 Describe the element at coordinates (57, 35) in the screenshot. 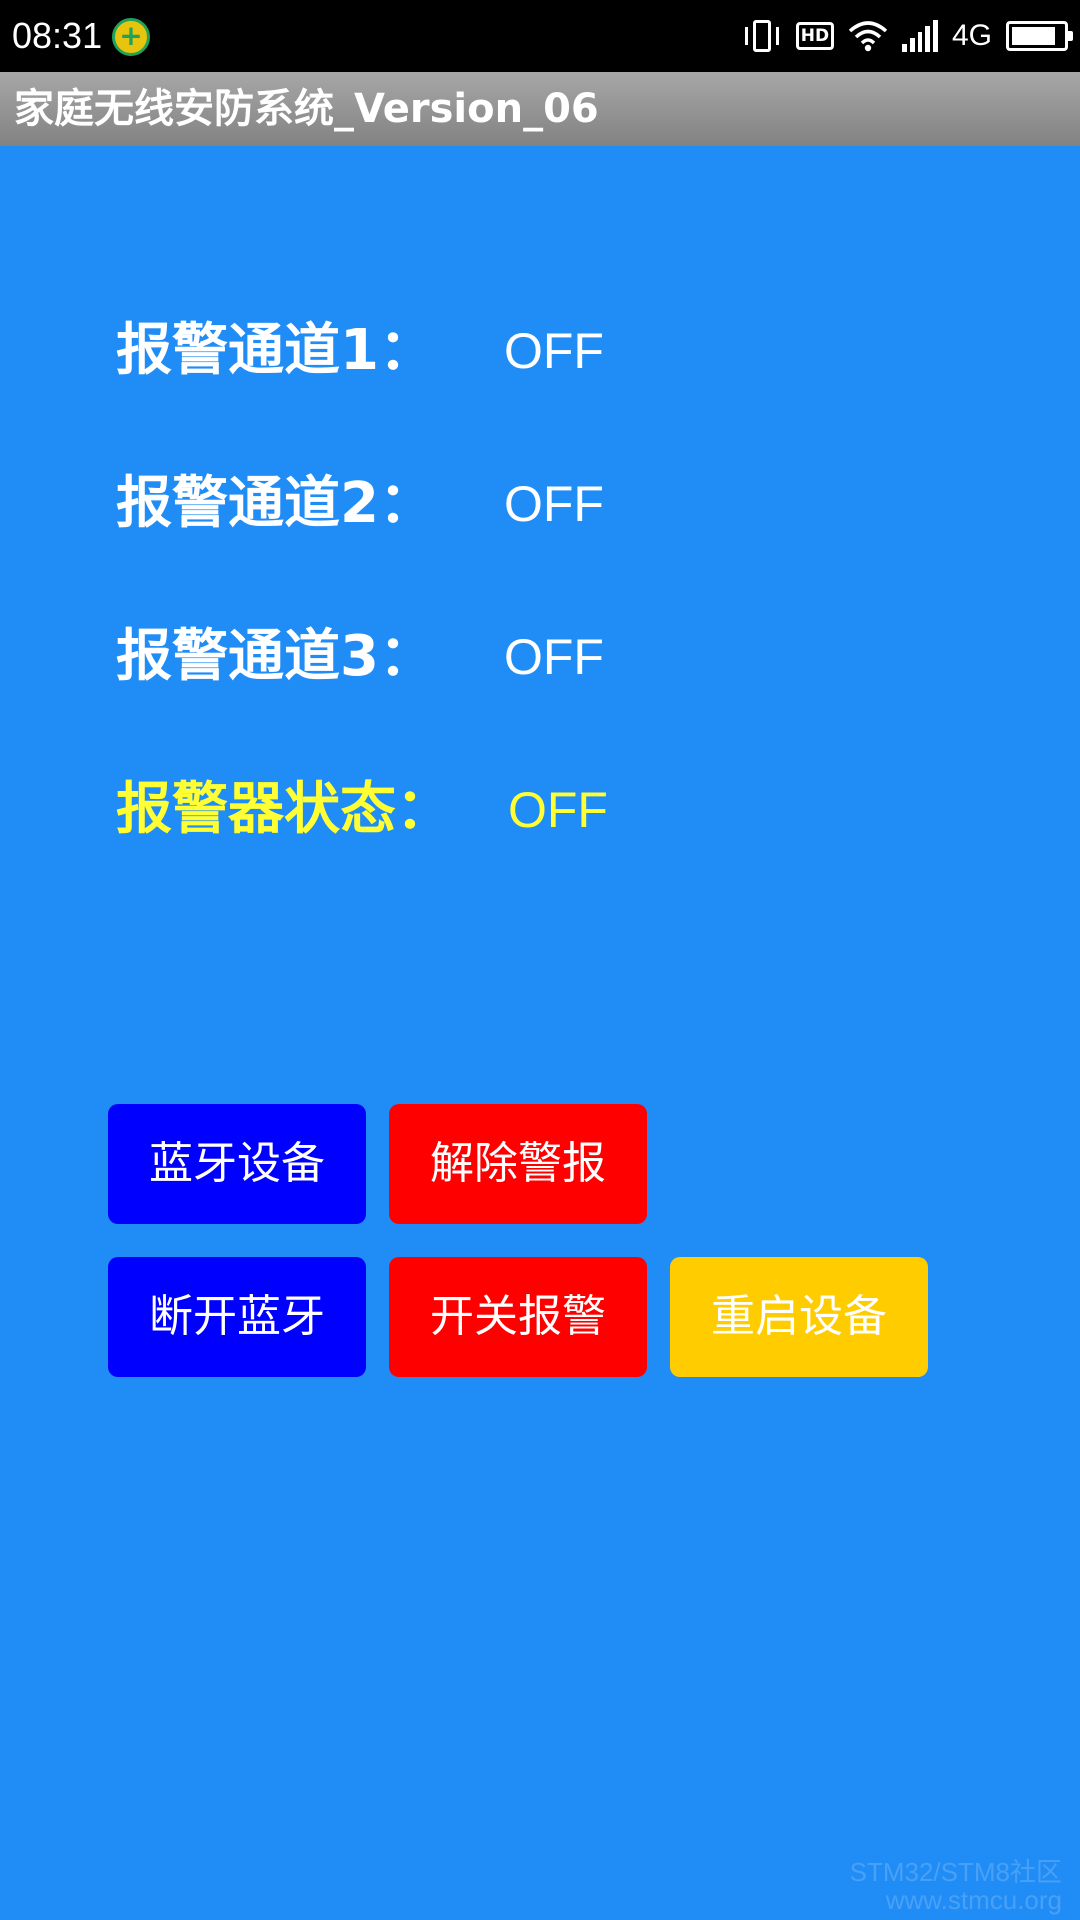

I see `status-time: 08:31` at that location.